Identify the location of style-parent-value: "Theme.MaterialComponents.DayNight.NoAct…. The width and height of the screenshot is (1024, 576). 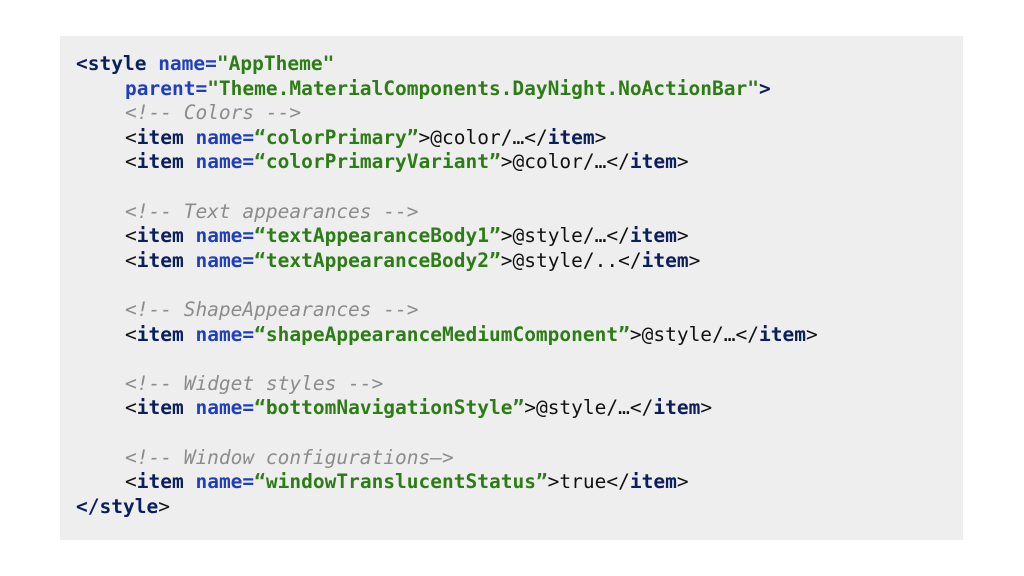
(483, 88).